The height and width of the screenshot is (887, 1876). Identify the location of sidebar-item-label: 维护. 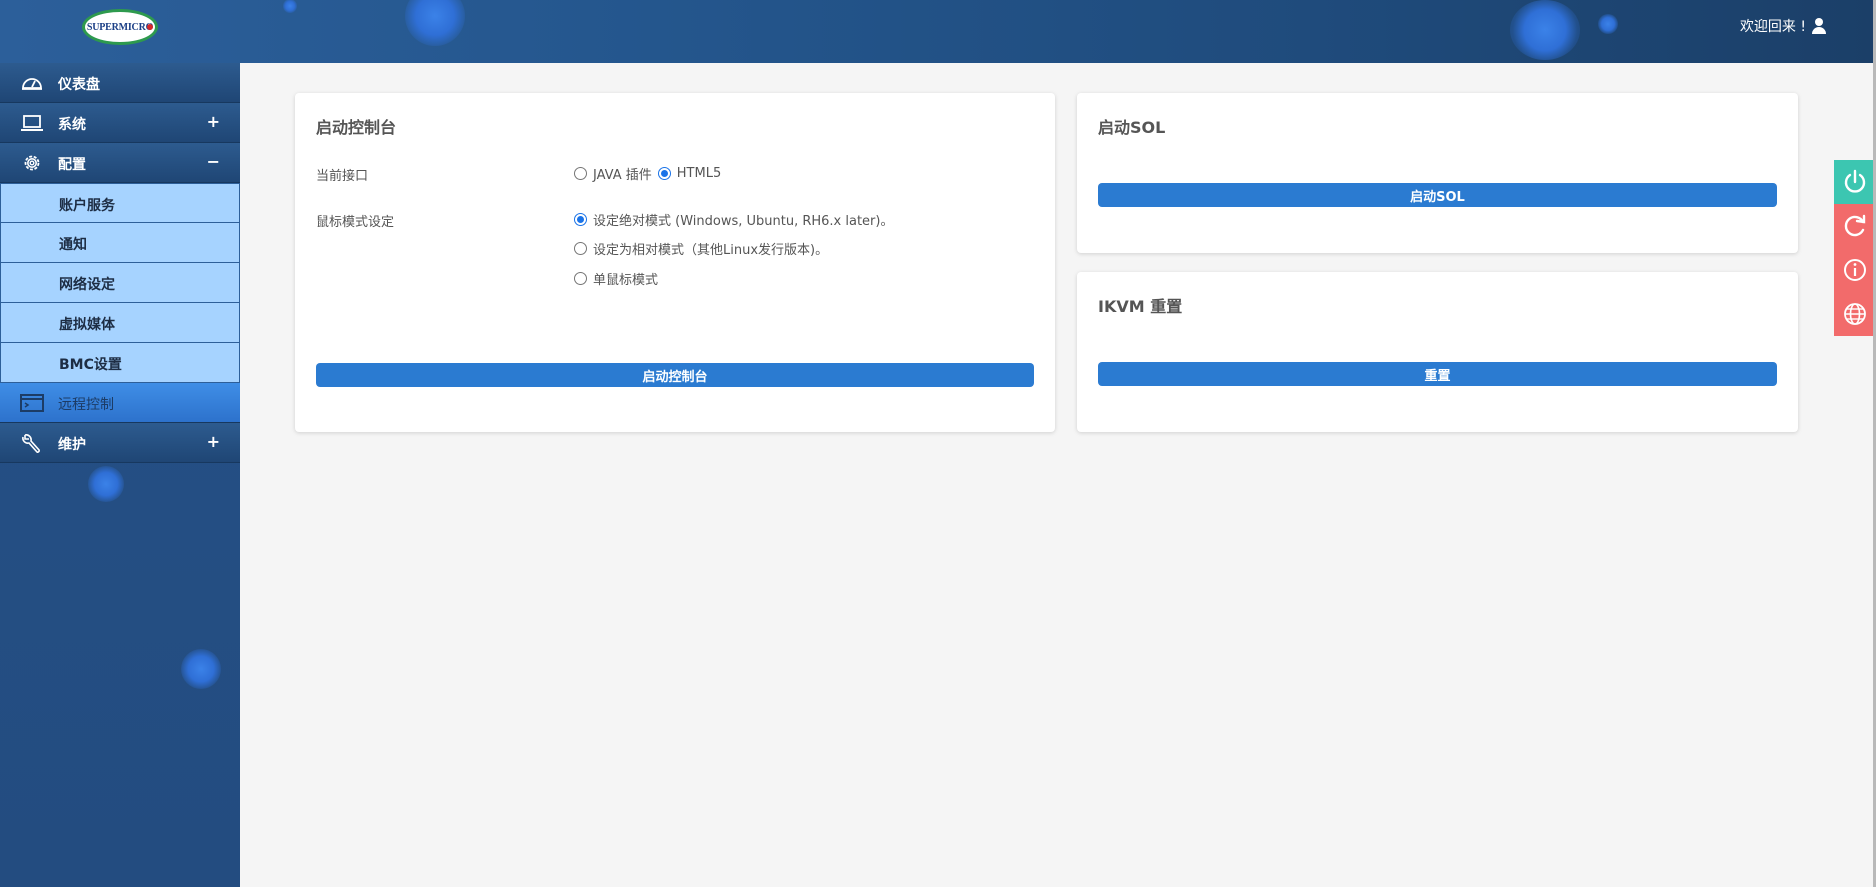
(72, 445).